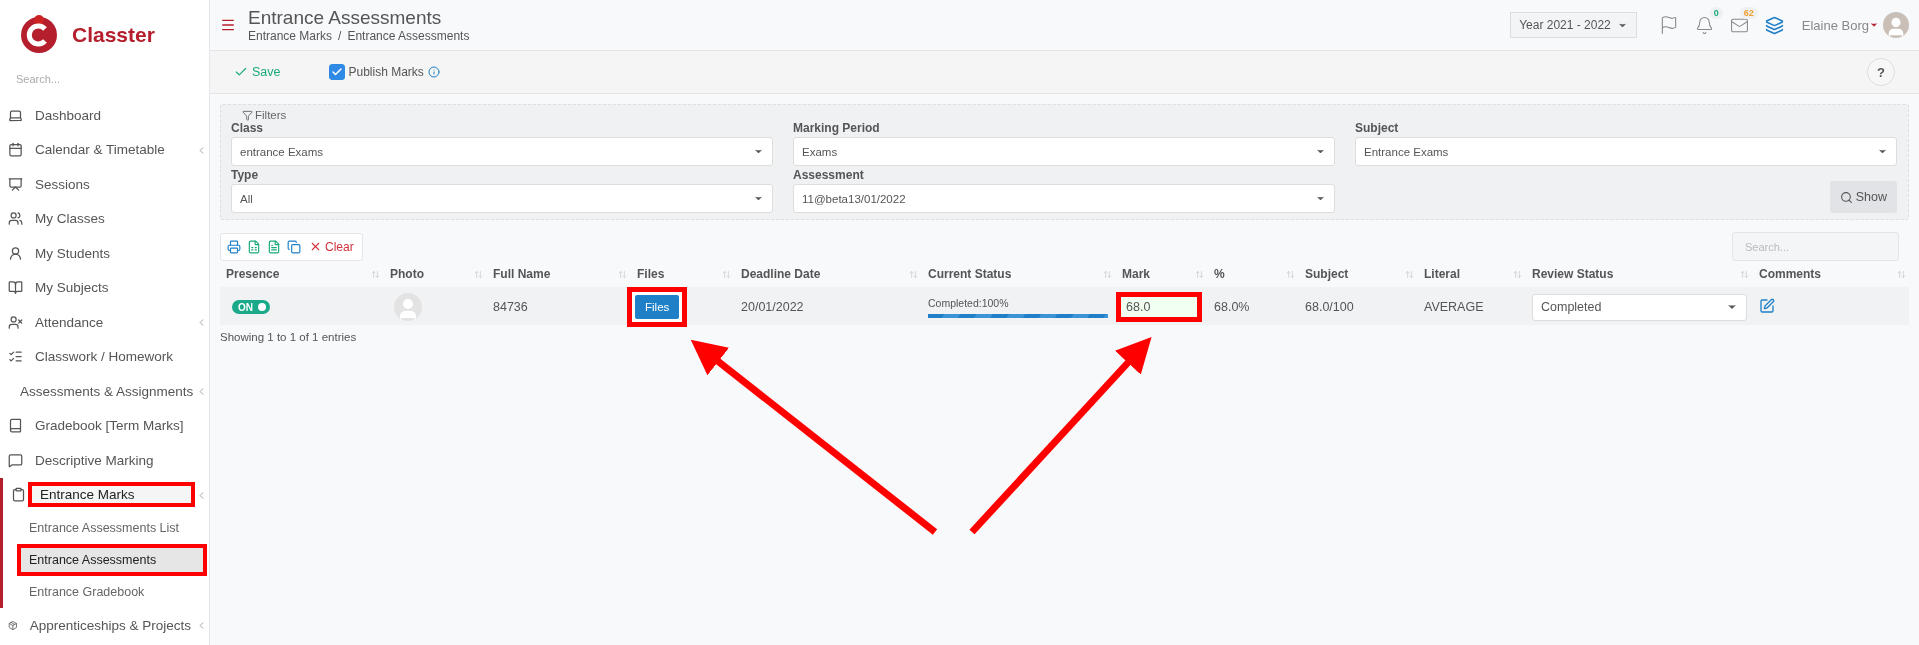 The image size is (1919, 645). What do you see at coordinates (502, 151) in the screenshot?
I see `filter-select: entrance Exams` at bounding box center [502, 151].